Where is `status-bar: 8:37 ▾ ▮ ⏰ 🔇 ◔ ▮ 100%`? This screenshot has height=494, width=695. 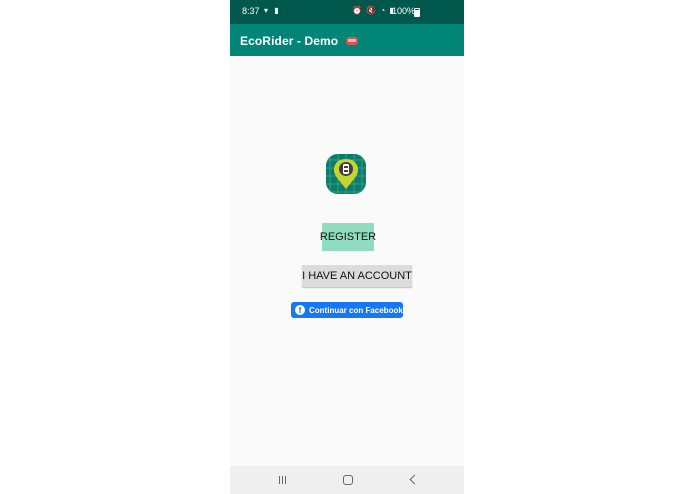
status-bar: 8:37 ▾ ▮ ⏰ 🔇 ◔ ▮ 100% is located at coordinates (347, 12).